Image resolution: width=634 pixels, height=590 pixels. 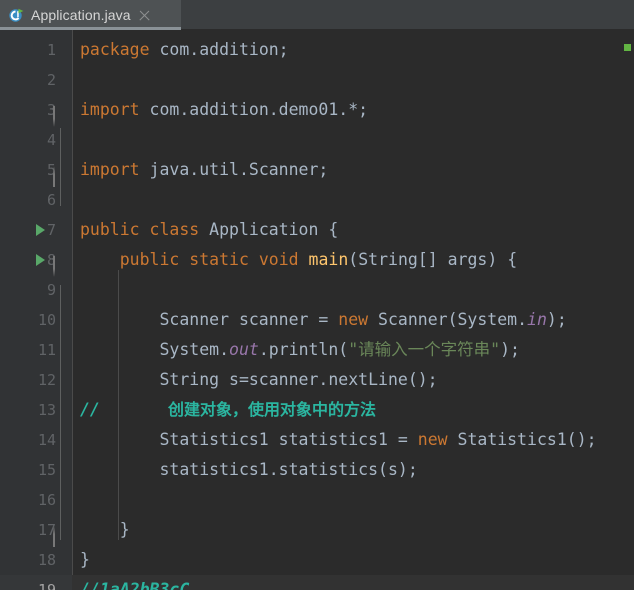 I want to click on code-text: import com.addition.demo01.*;, so click(x=224, y=110).